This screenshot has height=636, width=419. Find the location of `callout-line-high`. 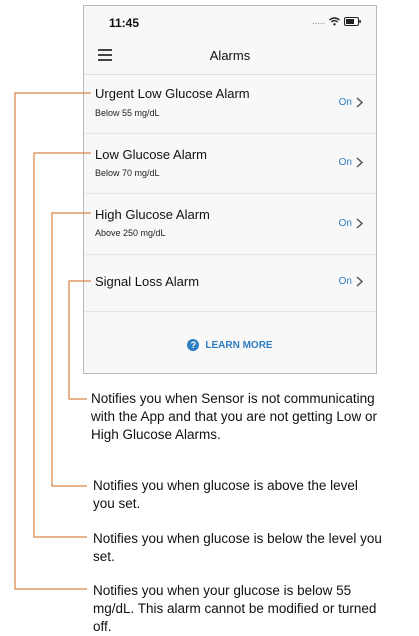

callout-line-high is located at coordinates (71, 349).